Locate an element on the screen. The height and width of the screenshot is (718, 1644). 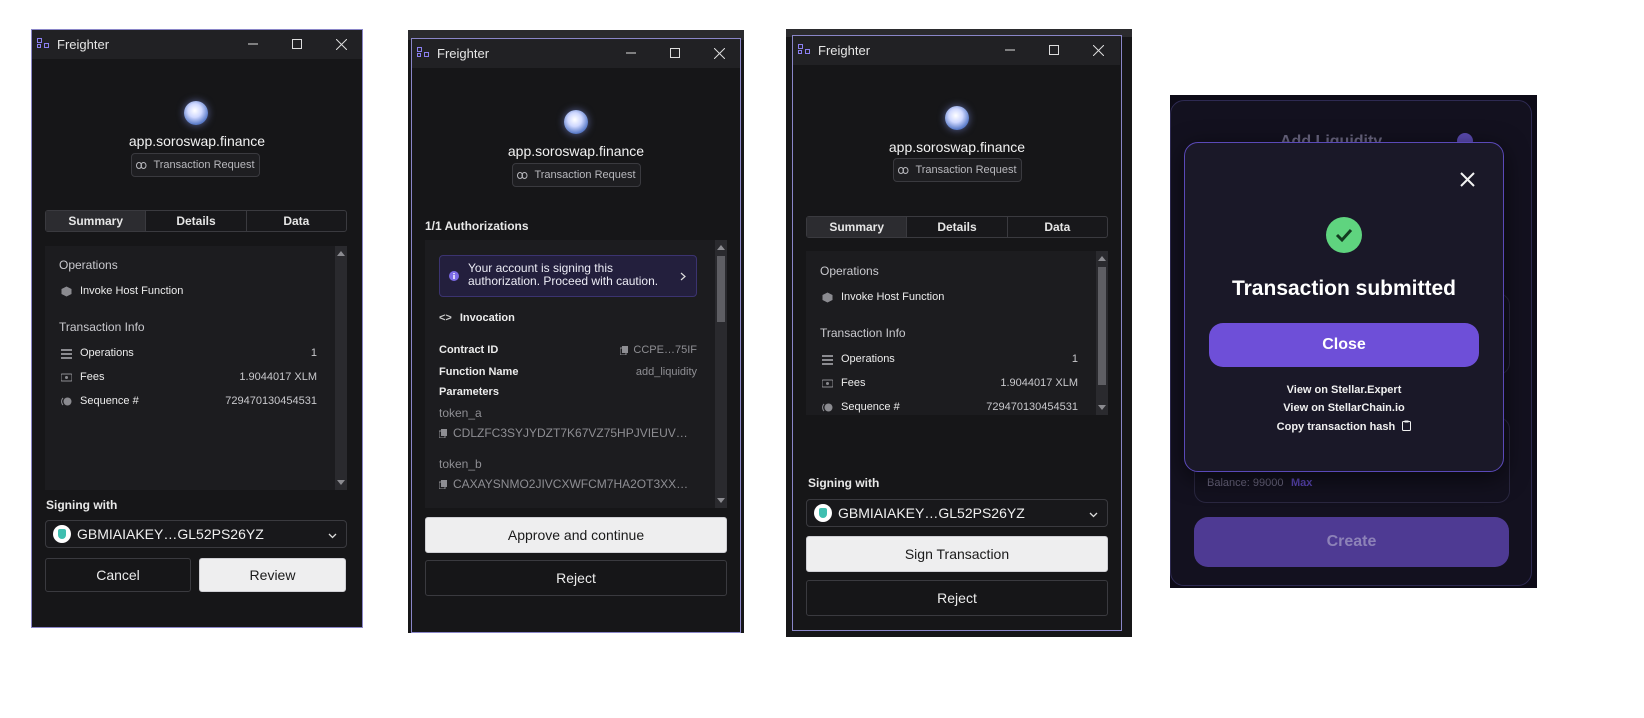
cancel-button: Cancel is located at coordinates (118, 575).